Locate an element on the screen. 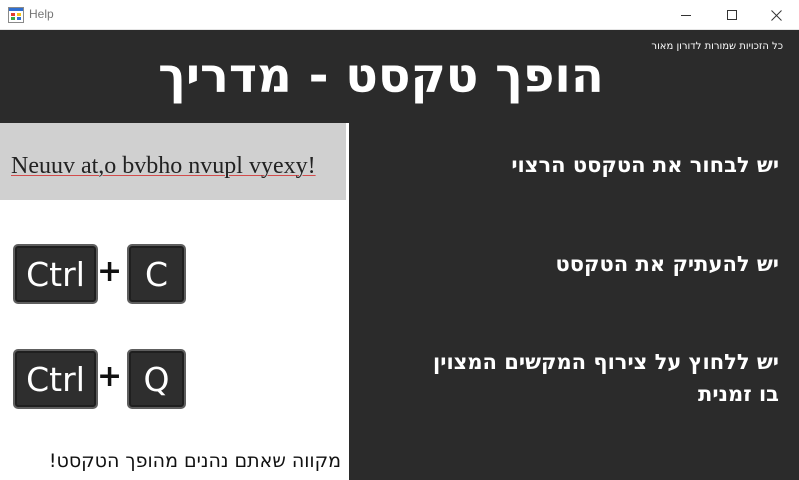 The width and height of the screenshot is (799, 480). step-2-line-1: יש להעתיק את הטקסט is located at coordinates (667, 264).